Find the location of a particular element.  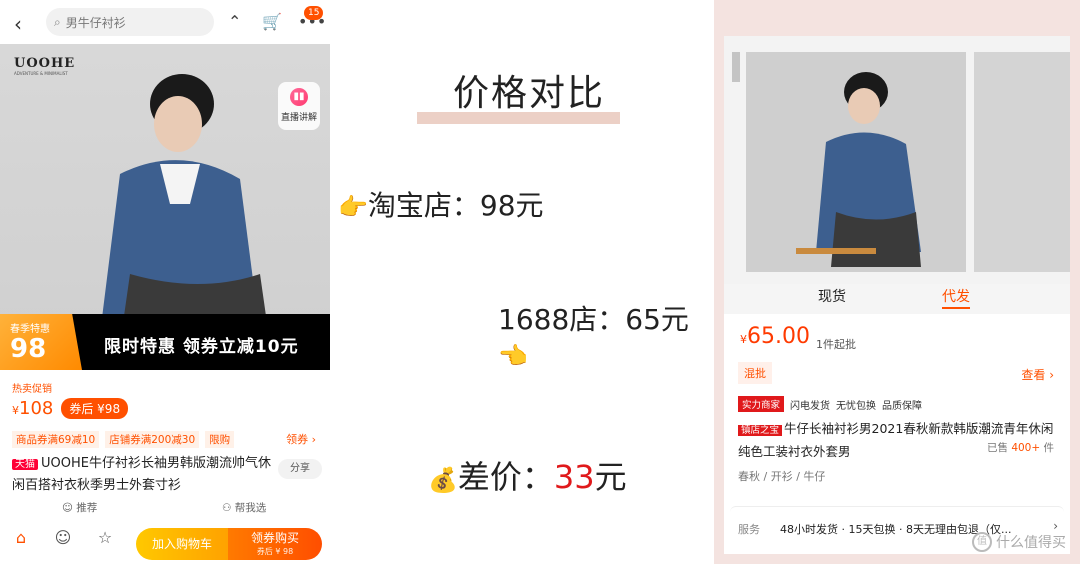

badge: 闪电发货 is located at coordinates (810, 406).